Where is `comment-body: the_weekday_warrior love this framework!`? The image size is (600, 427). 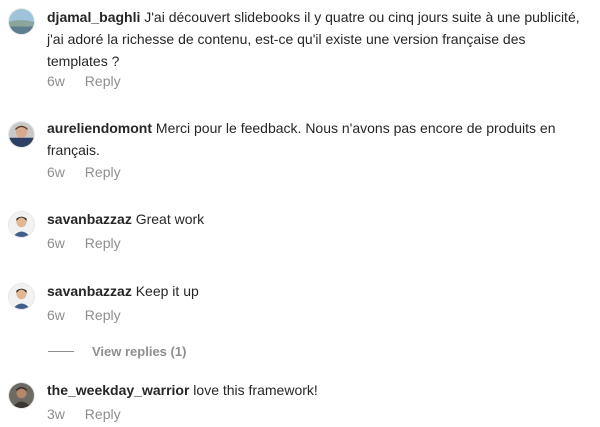 comment-body: the_weekday_warrior love this framework! is located at coordinates (317, 390).